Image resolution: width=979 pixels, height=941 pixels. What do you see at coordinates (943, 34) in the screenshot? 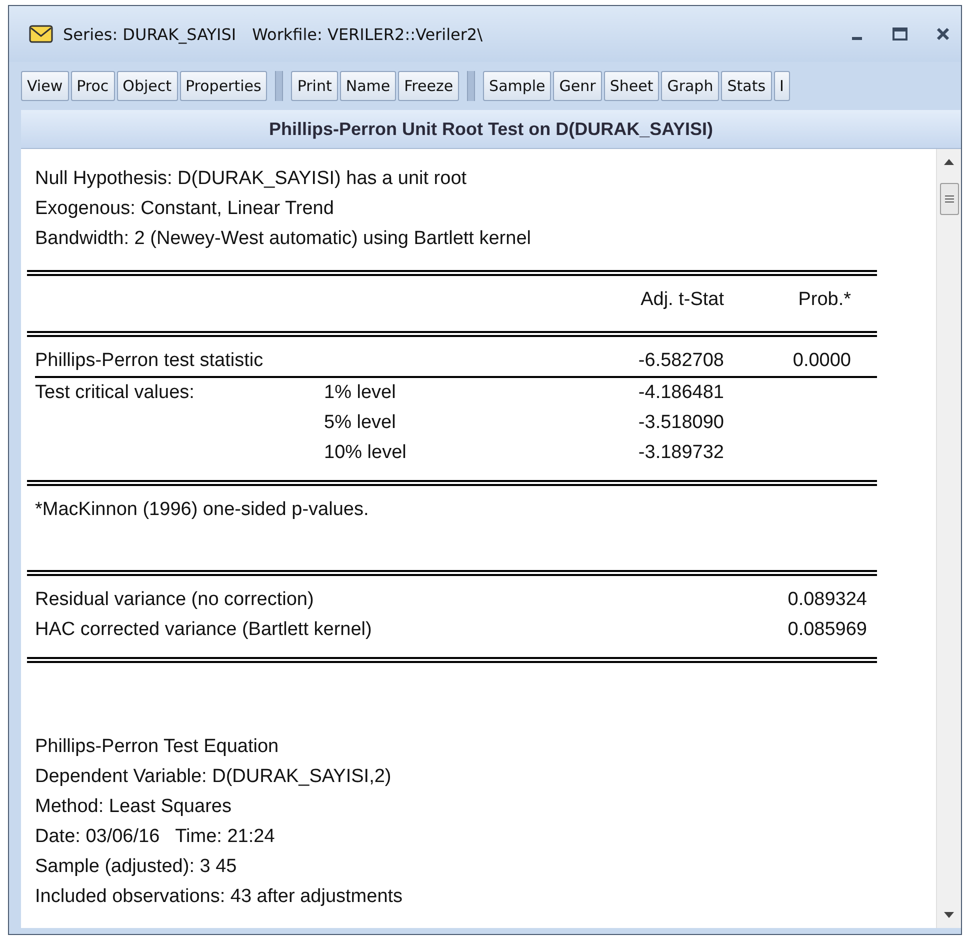
I see `close-icon` at bounding box center [943, 34].